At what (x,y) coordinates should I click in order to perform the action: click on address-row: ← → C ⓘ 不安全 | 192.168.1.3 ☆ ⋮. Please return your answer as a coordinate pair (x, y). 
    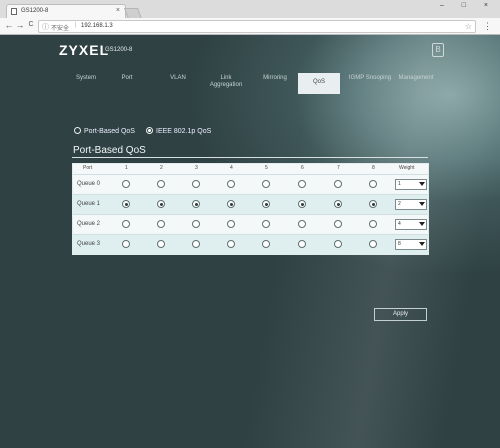
    Looking at the image, I should click on (250, 26).